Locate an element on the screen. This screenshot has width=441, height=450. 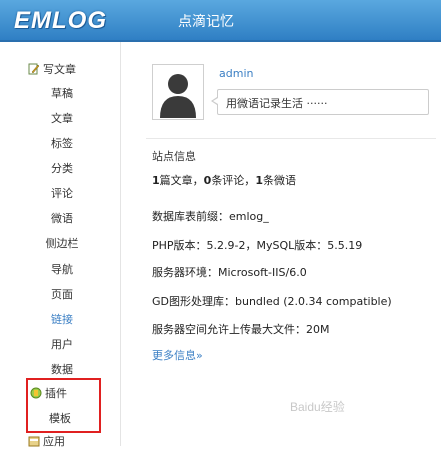
twitter-placeholder: 用微语记录生活 ······ is located at coordinates (277, 103).